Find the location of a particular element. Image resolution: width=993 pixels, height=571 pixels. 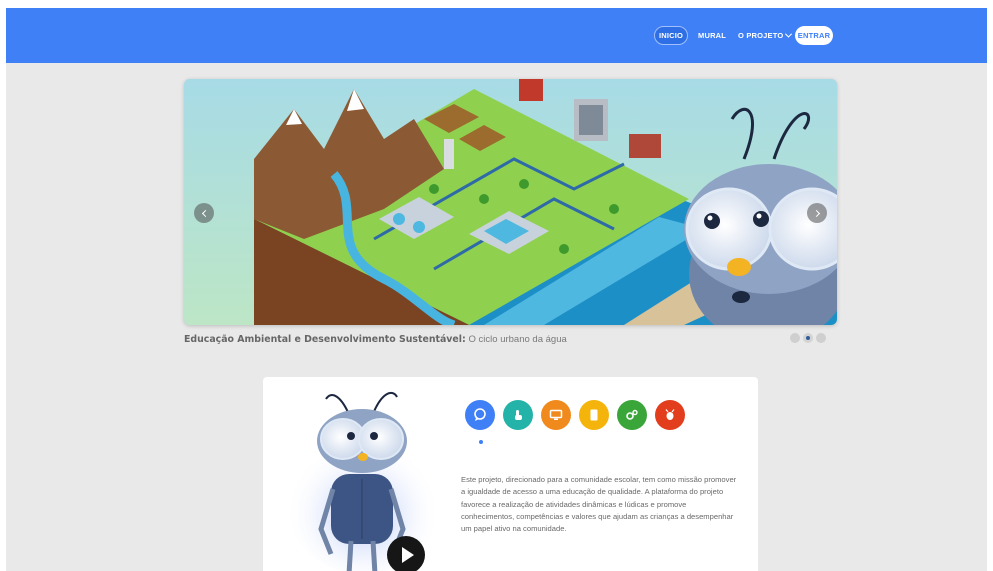

chevron-right-icon is located at coordinates (816, 213).